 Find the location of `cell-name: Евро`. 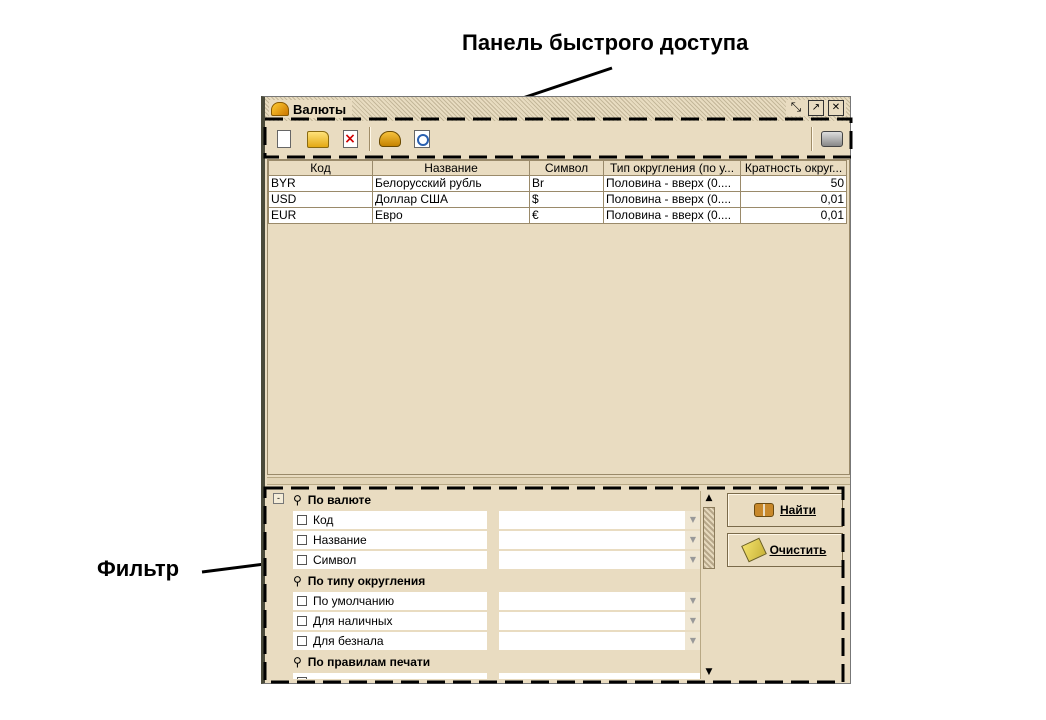

cell-name: Евро is located at coordinates (451, 215).